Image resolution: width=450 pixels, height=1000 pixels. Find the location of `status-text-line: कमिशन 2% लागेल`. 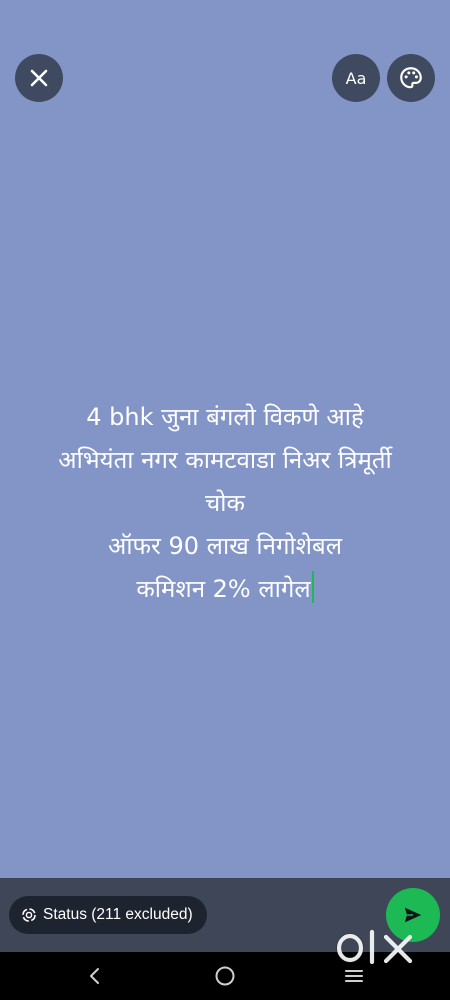

status-text-line: कमिशन 2% लागेल is located at coordinates (223, 589).